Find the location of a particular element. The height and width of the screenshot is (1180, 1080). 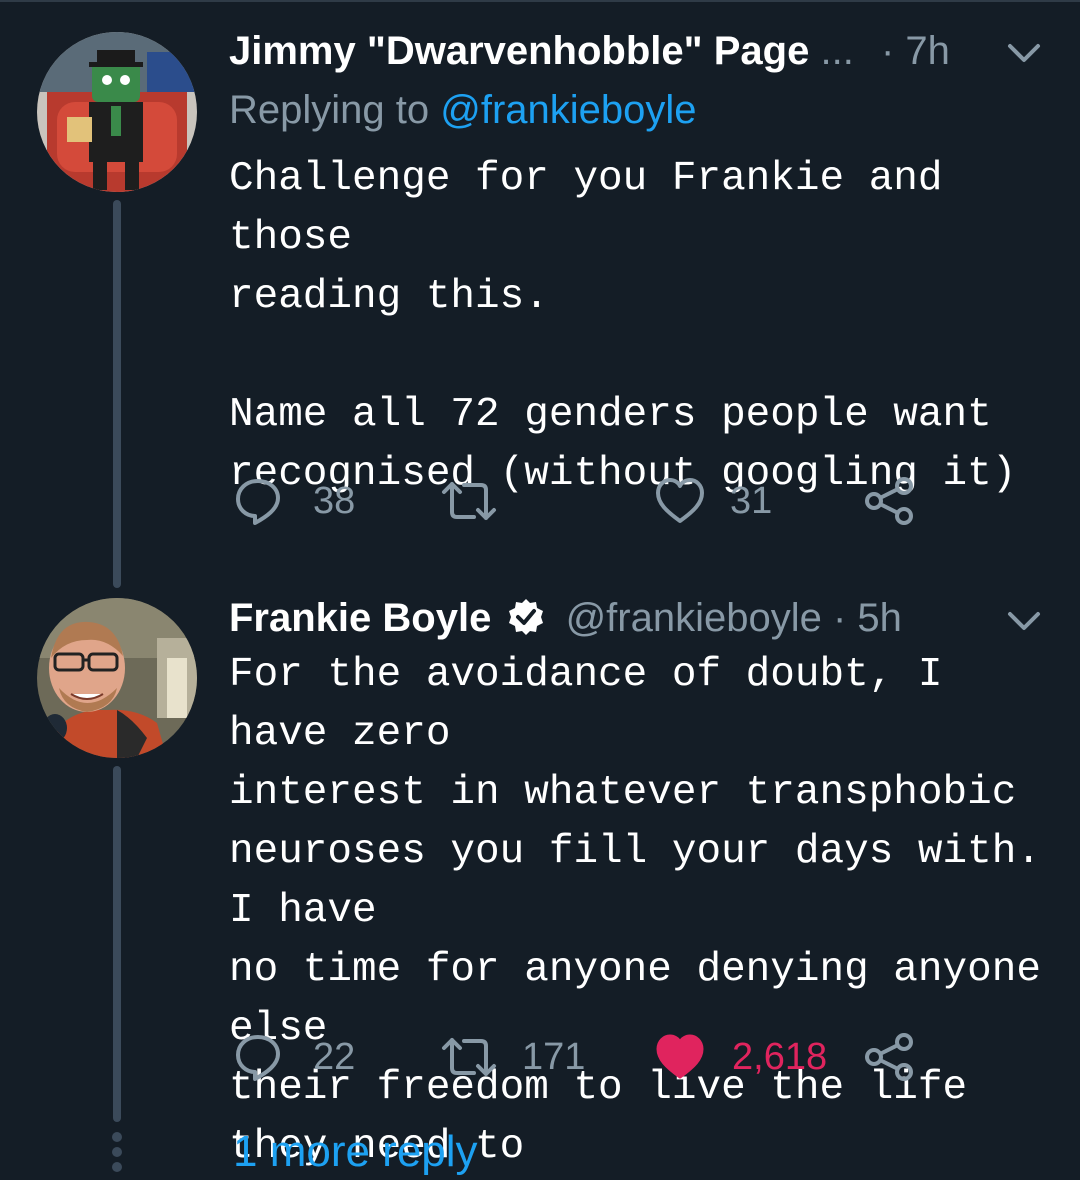

replying-to-handle-link: @frankieboyle is located at coordinates (568, 110).